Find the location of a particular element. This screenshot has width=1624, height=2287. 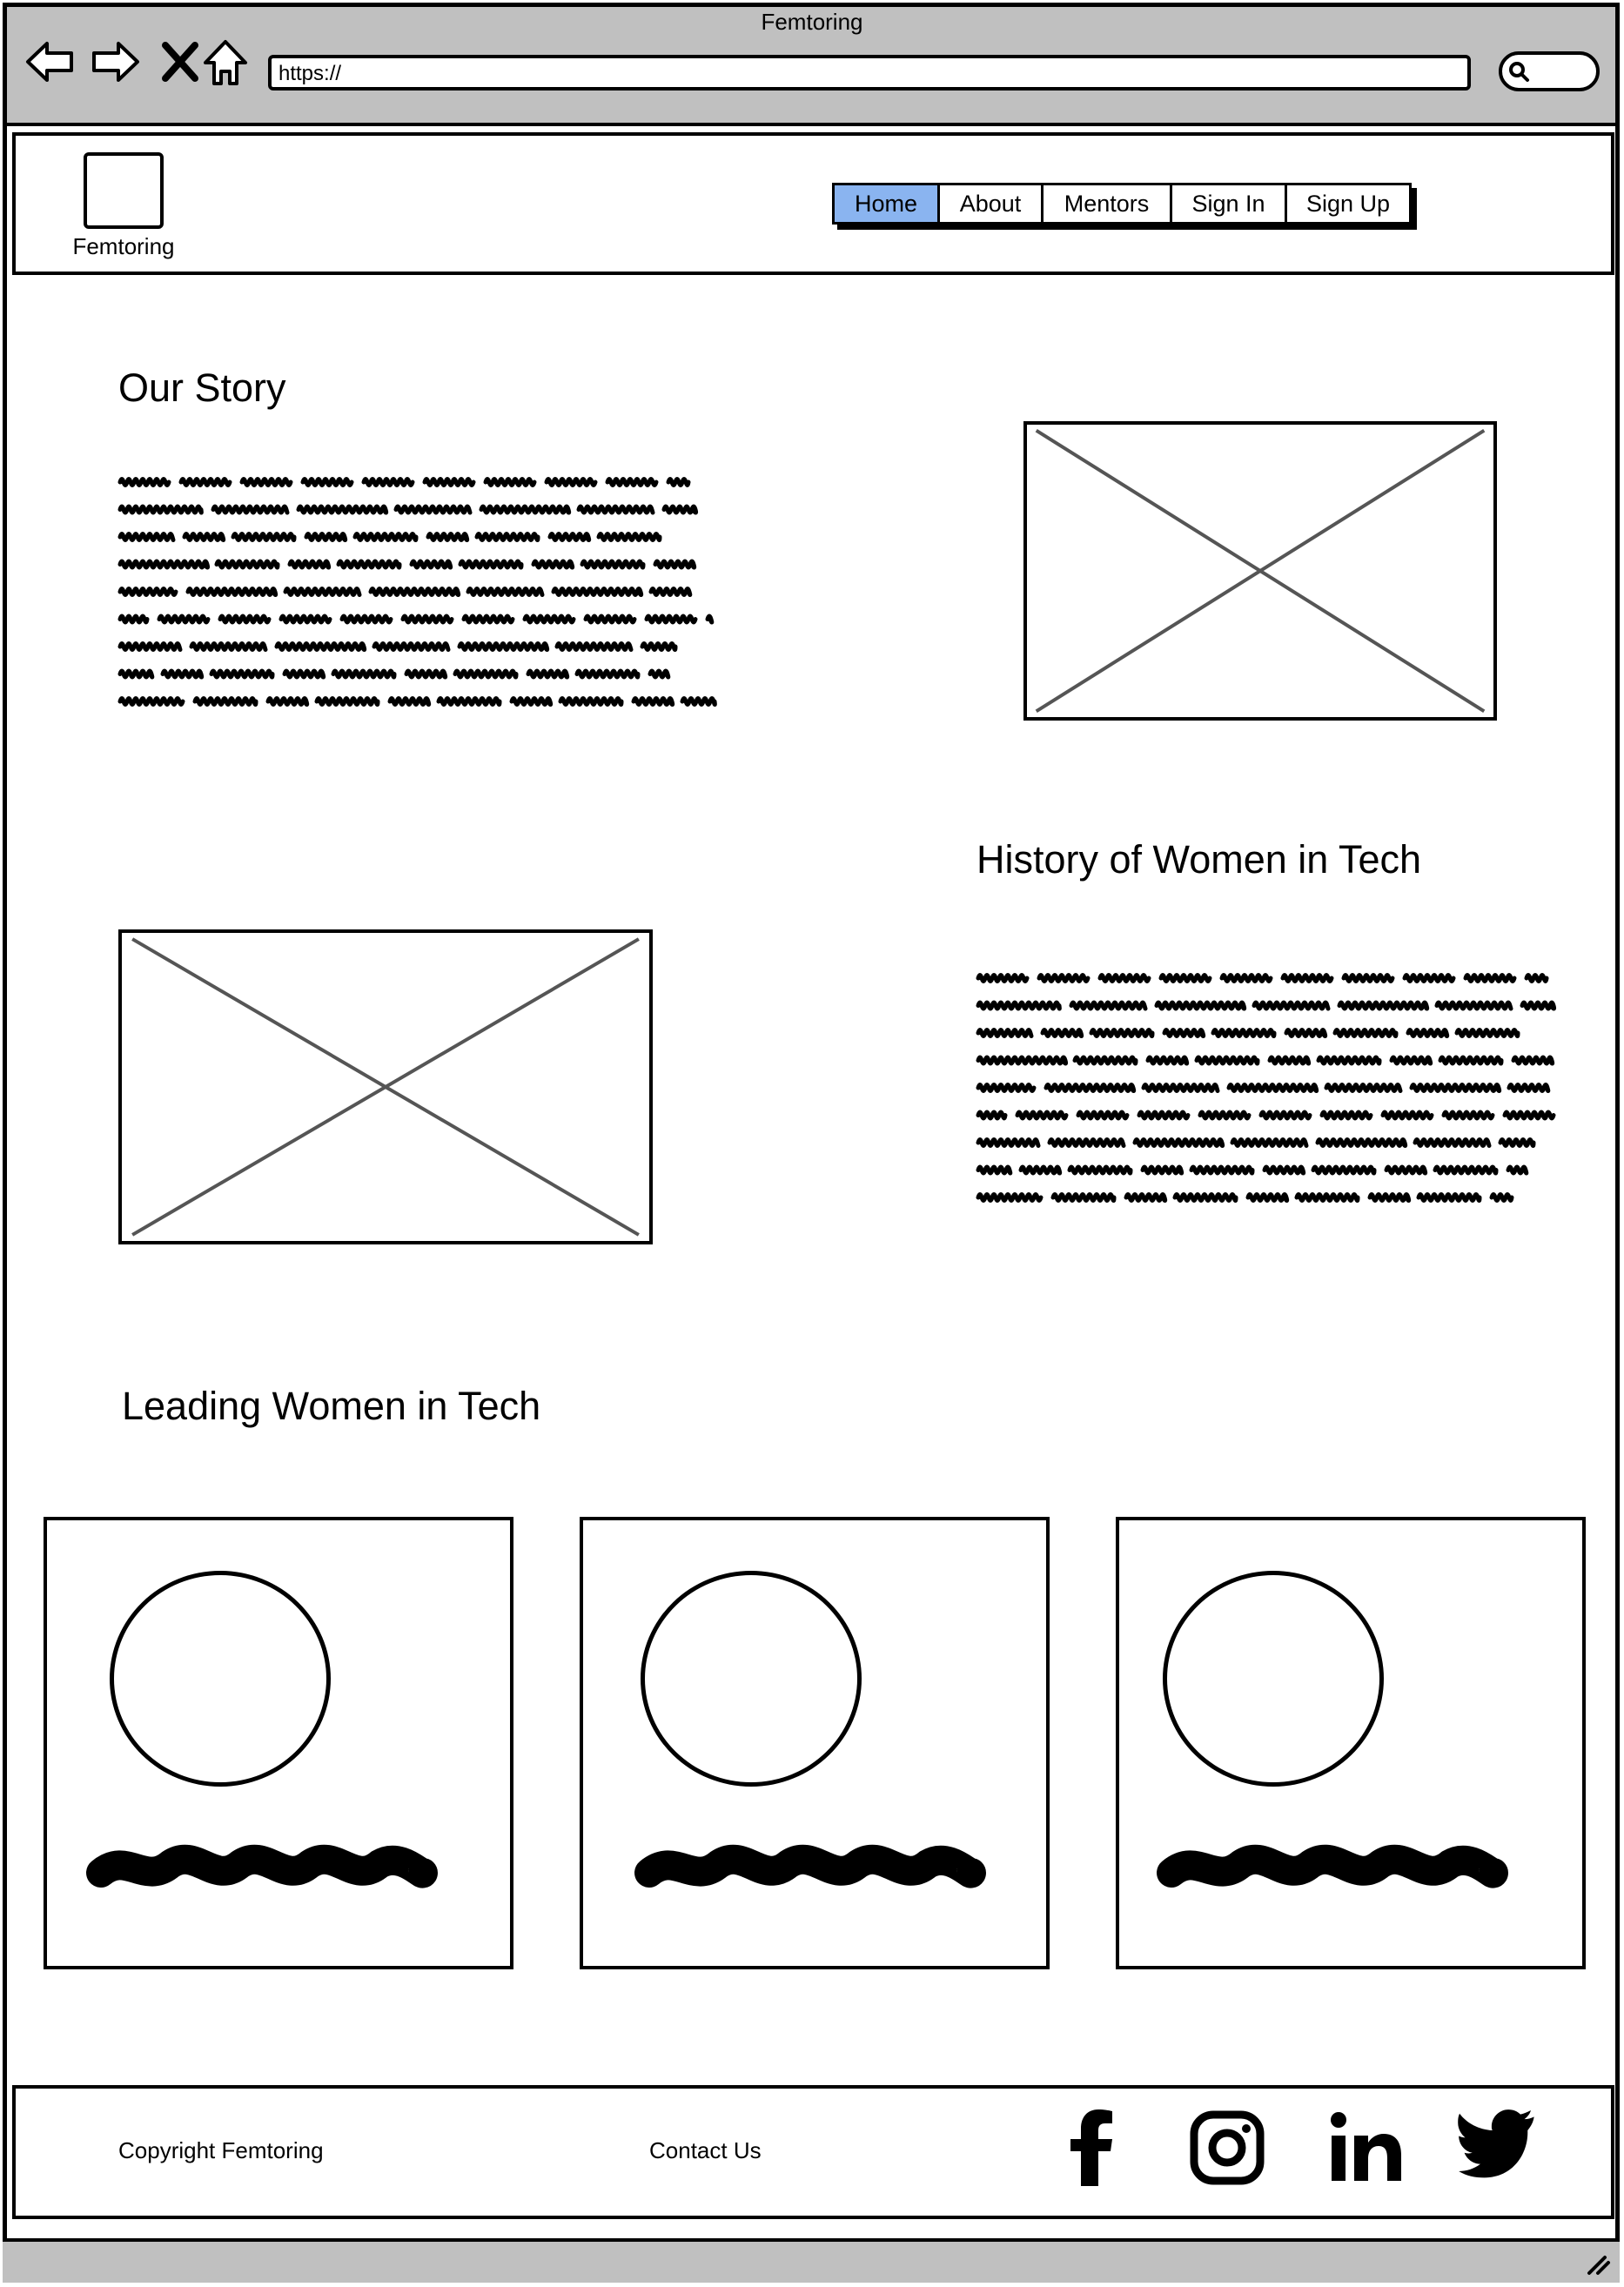

nav-mentors: Mentors is located at coordinates (1108, 203).